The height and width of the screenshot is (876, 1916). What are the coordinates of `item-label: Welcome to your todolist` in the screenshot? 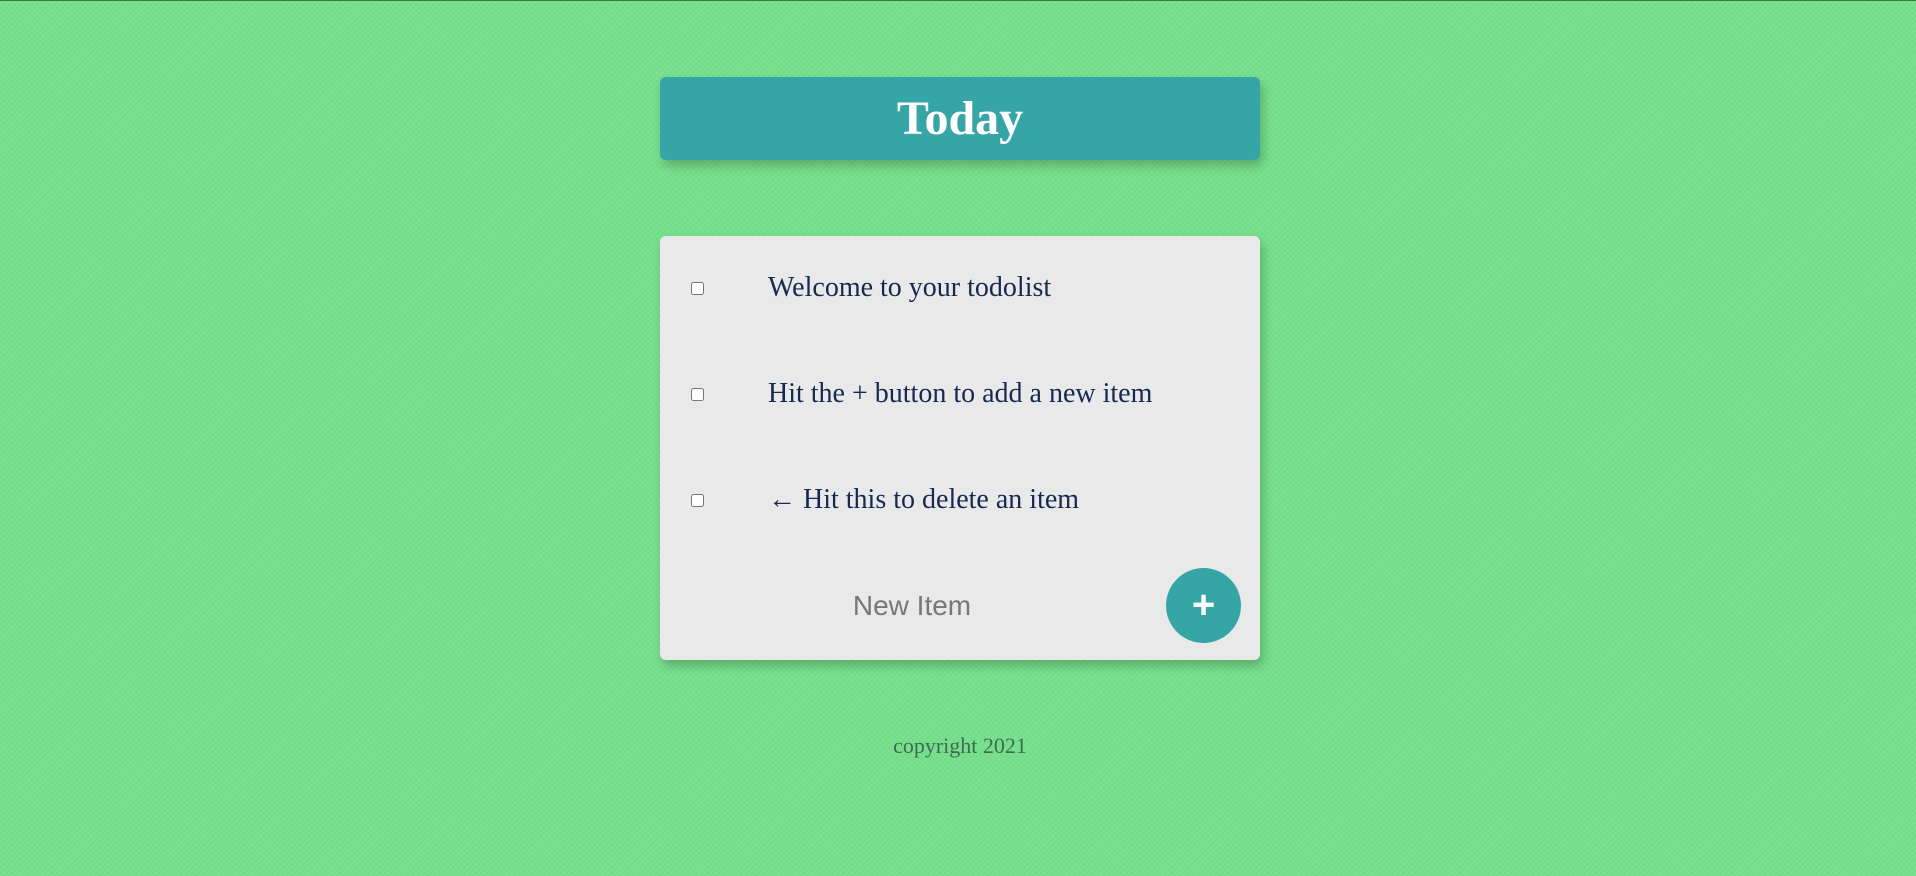 It's located at (910, 287).